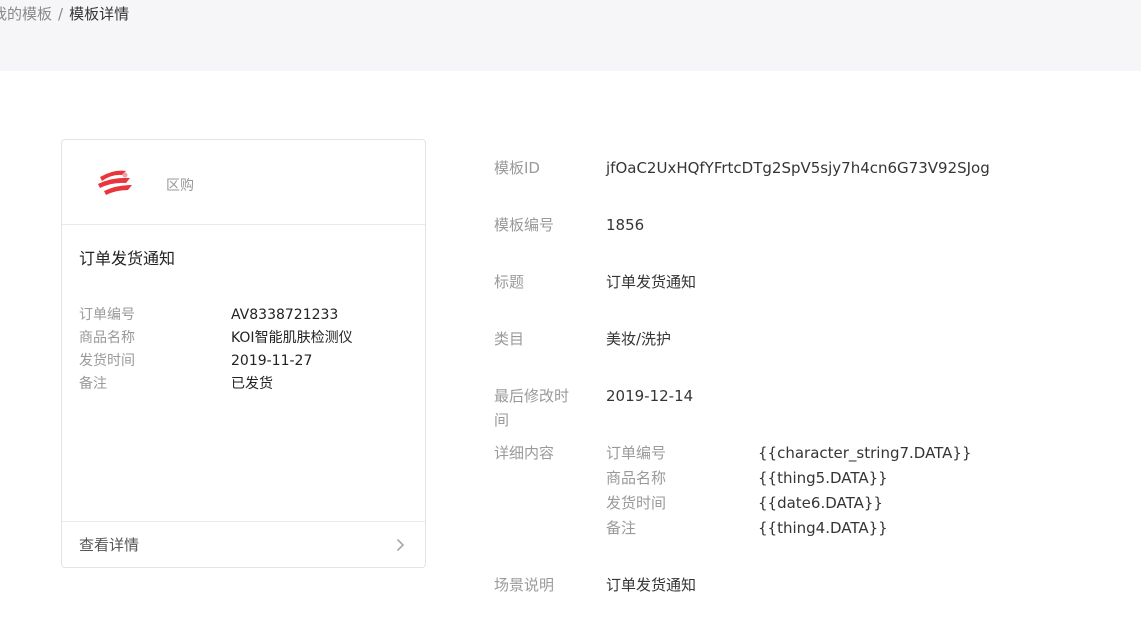 The image size is (1141, 631). Describe the element at coordinates (509, 339) in the screenshot. I see `category-label: 类目` at that location.